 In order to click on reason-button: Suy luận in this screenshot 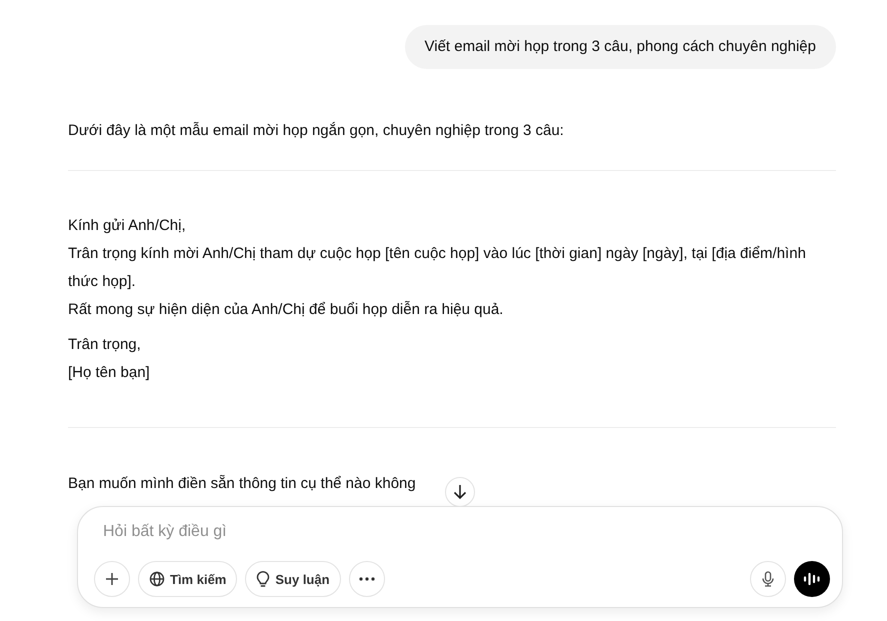, I will do `click(293, 579)`.